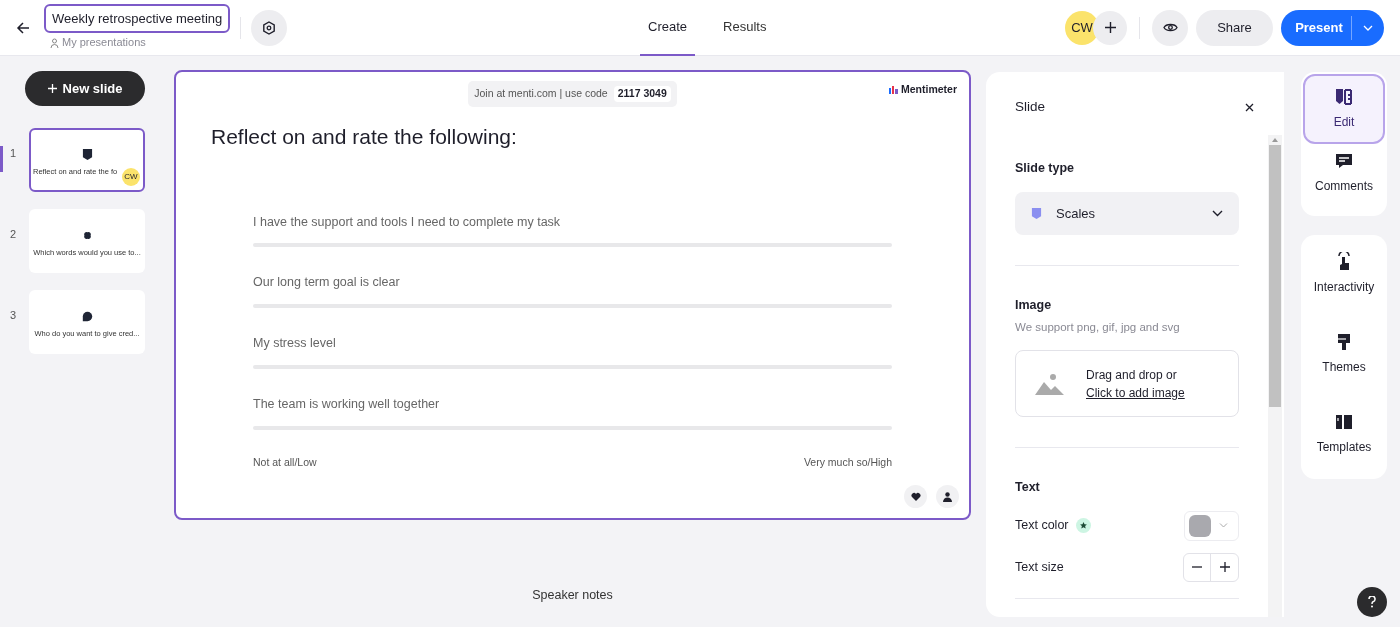 The height and width of the screenshot is (627, 1400). What do you see at coordinates (1049, 383) in the screenshot?
I see `image-icon` at bounding box center [1049, 383].